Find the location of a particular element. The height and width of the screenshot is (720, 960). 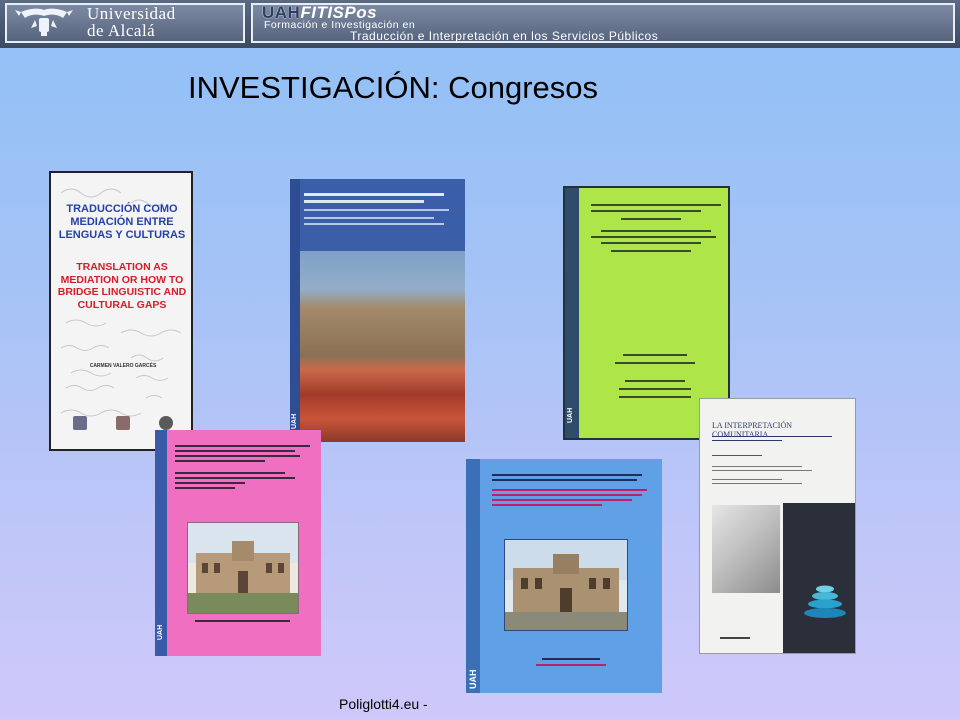

book1-editor: CARMEN VALERO GARCÉS is located at coordinates (123, 366).